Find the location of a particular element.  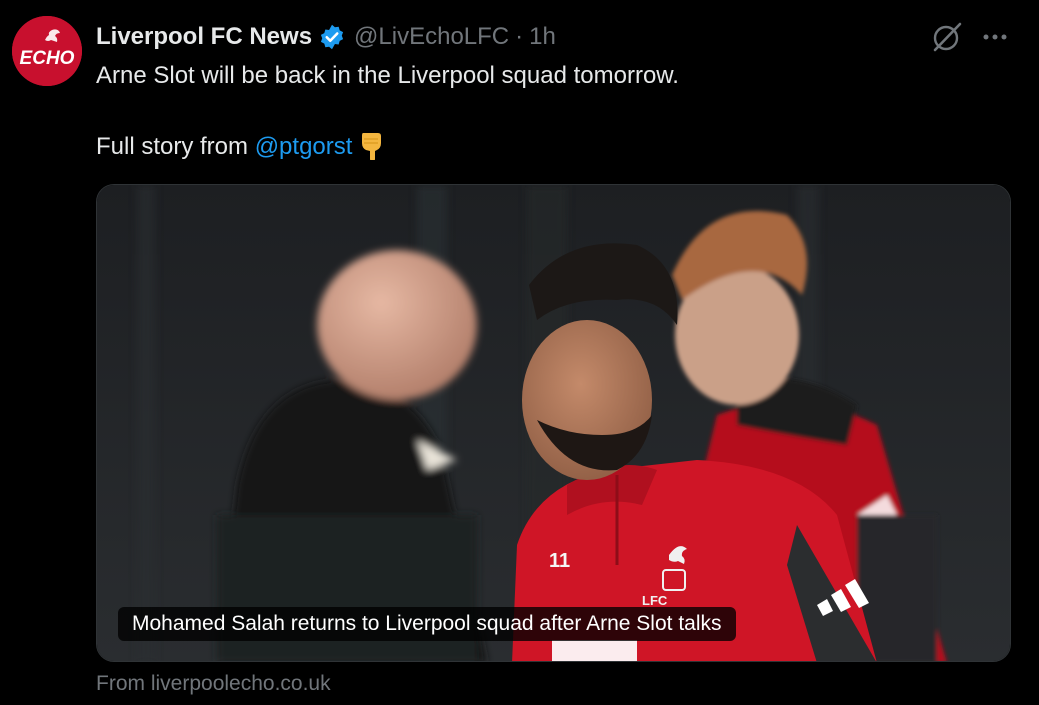

tweet-header: Liverpool FC News @LivEchoLFC · 1h is located at coordinates (326, 37).